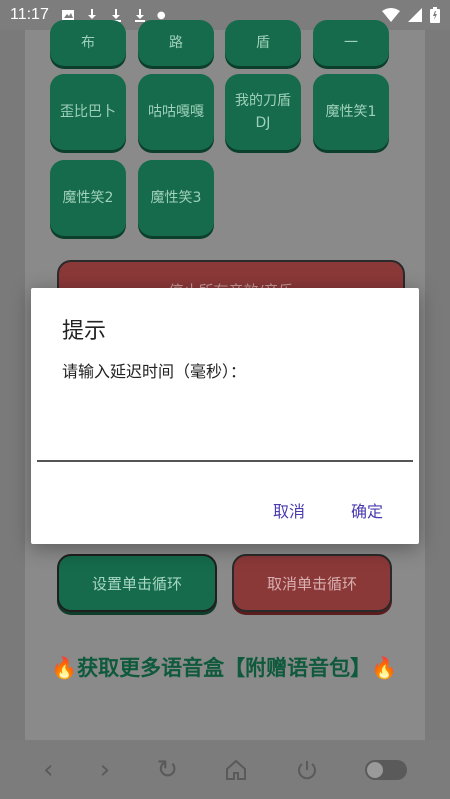 The height and width of the screenshot is (799, 450). What do you see at coordinates (367, 510) in the screenshot?
I see `confirm-button: 确定` at bounding box center [367, 510].